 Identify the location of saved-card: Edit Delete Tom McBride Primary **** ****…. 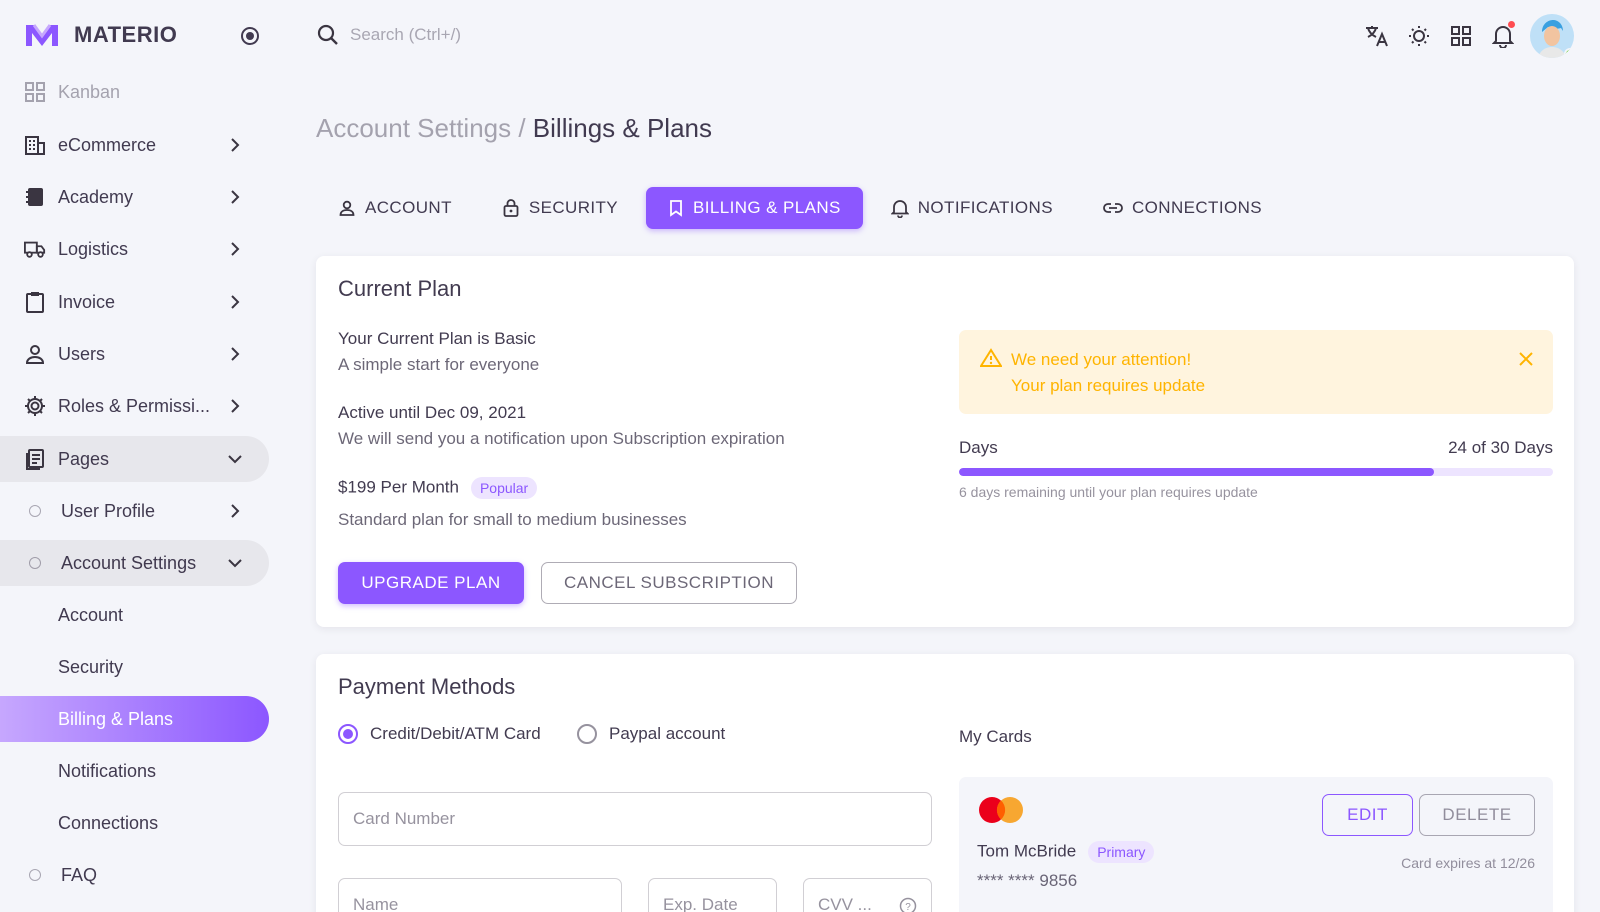
(1256, 844).